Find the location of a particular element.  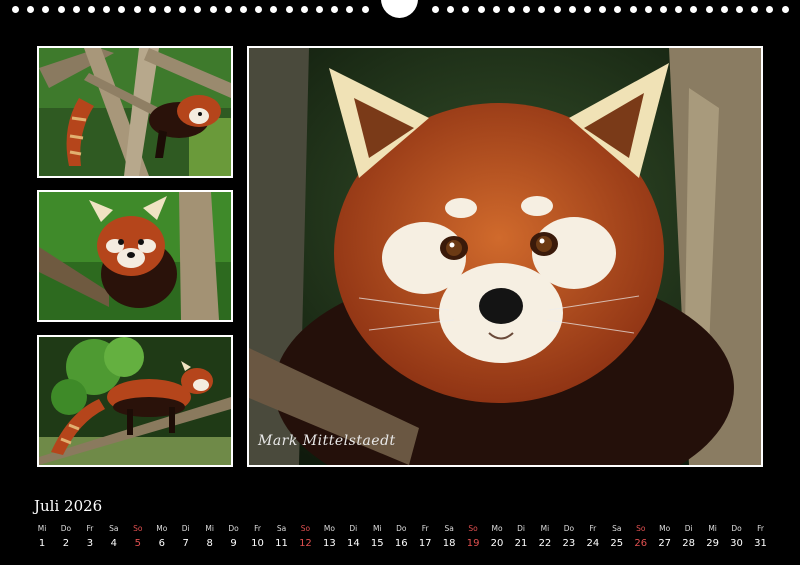

day-number: 30 is located at coordinates (736, 543).